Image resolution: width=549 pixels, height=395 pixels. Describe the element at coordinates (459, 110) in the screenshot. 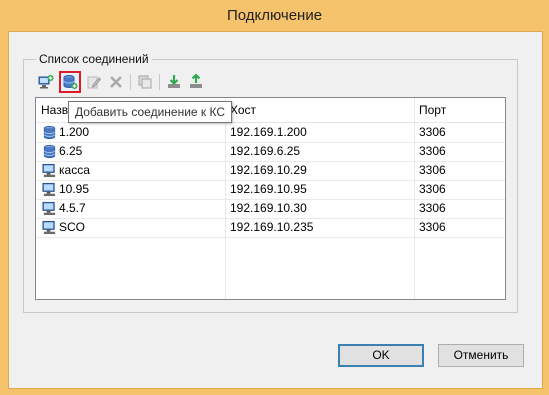

I see `column-header-port: Порт` at that location.